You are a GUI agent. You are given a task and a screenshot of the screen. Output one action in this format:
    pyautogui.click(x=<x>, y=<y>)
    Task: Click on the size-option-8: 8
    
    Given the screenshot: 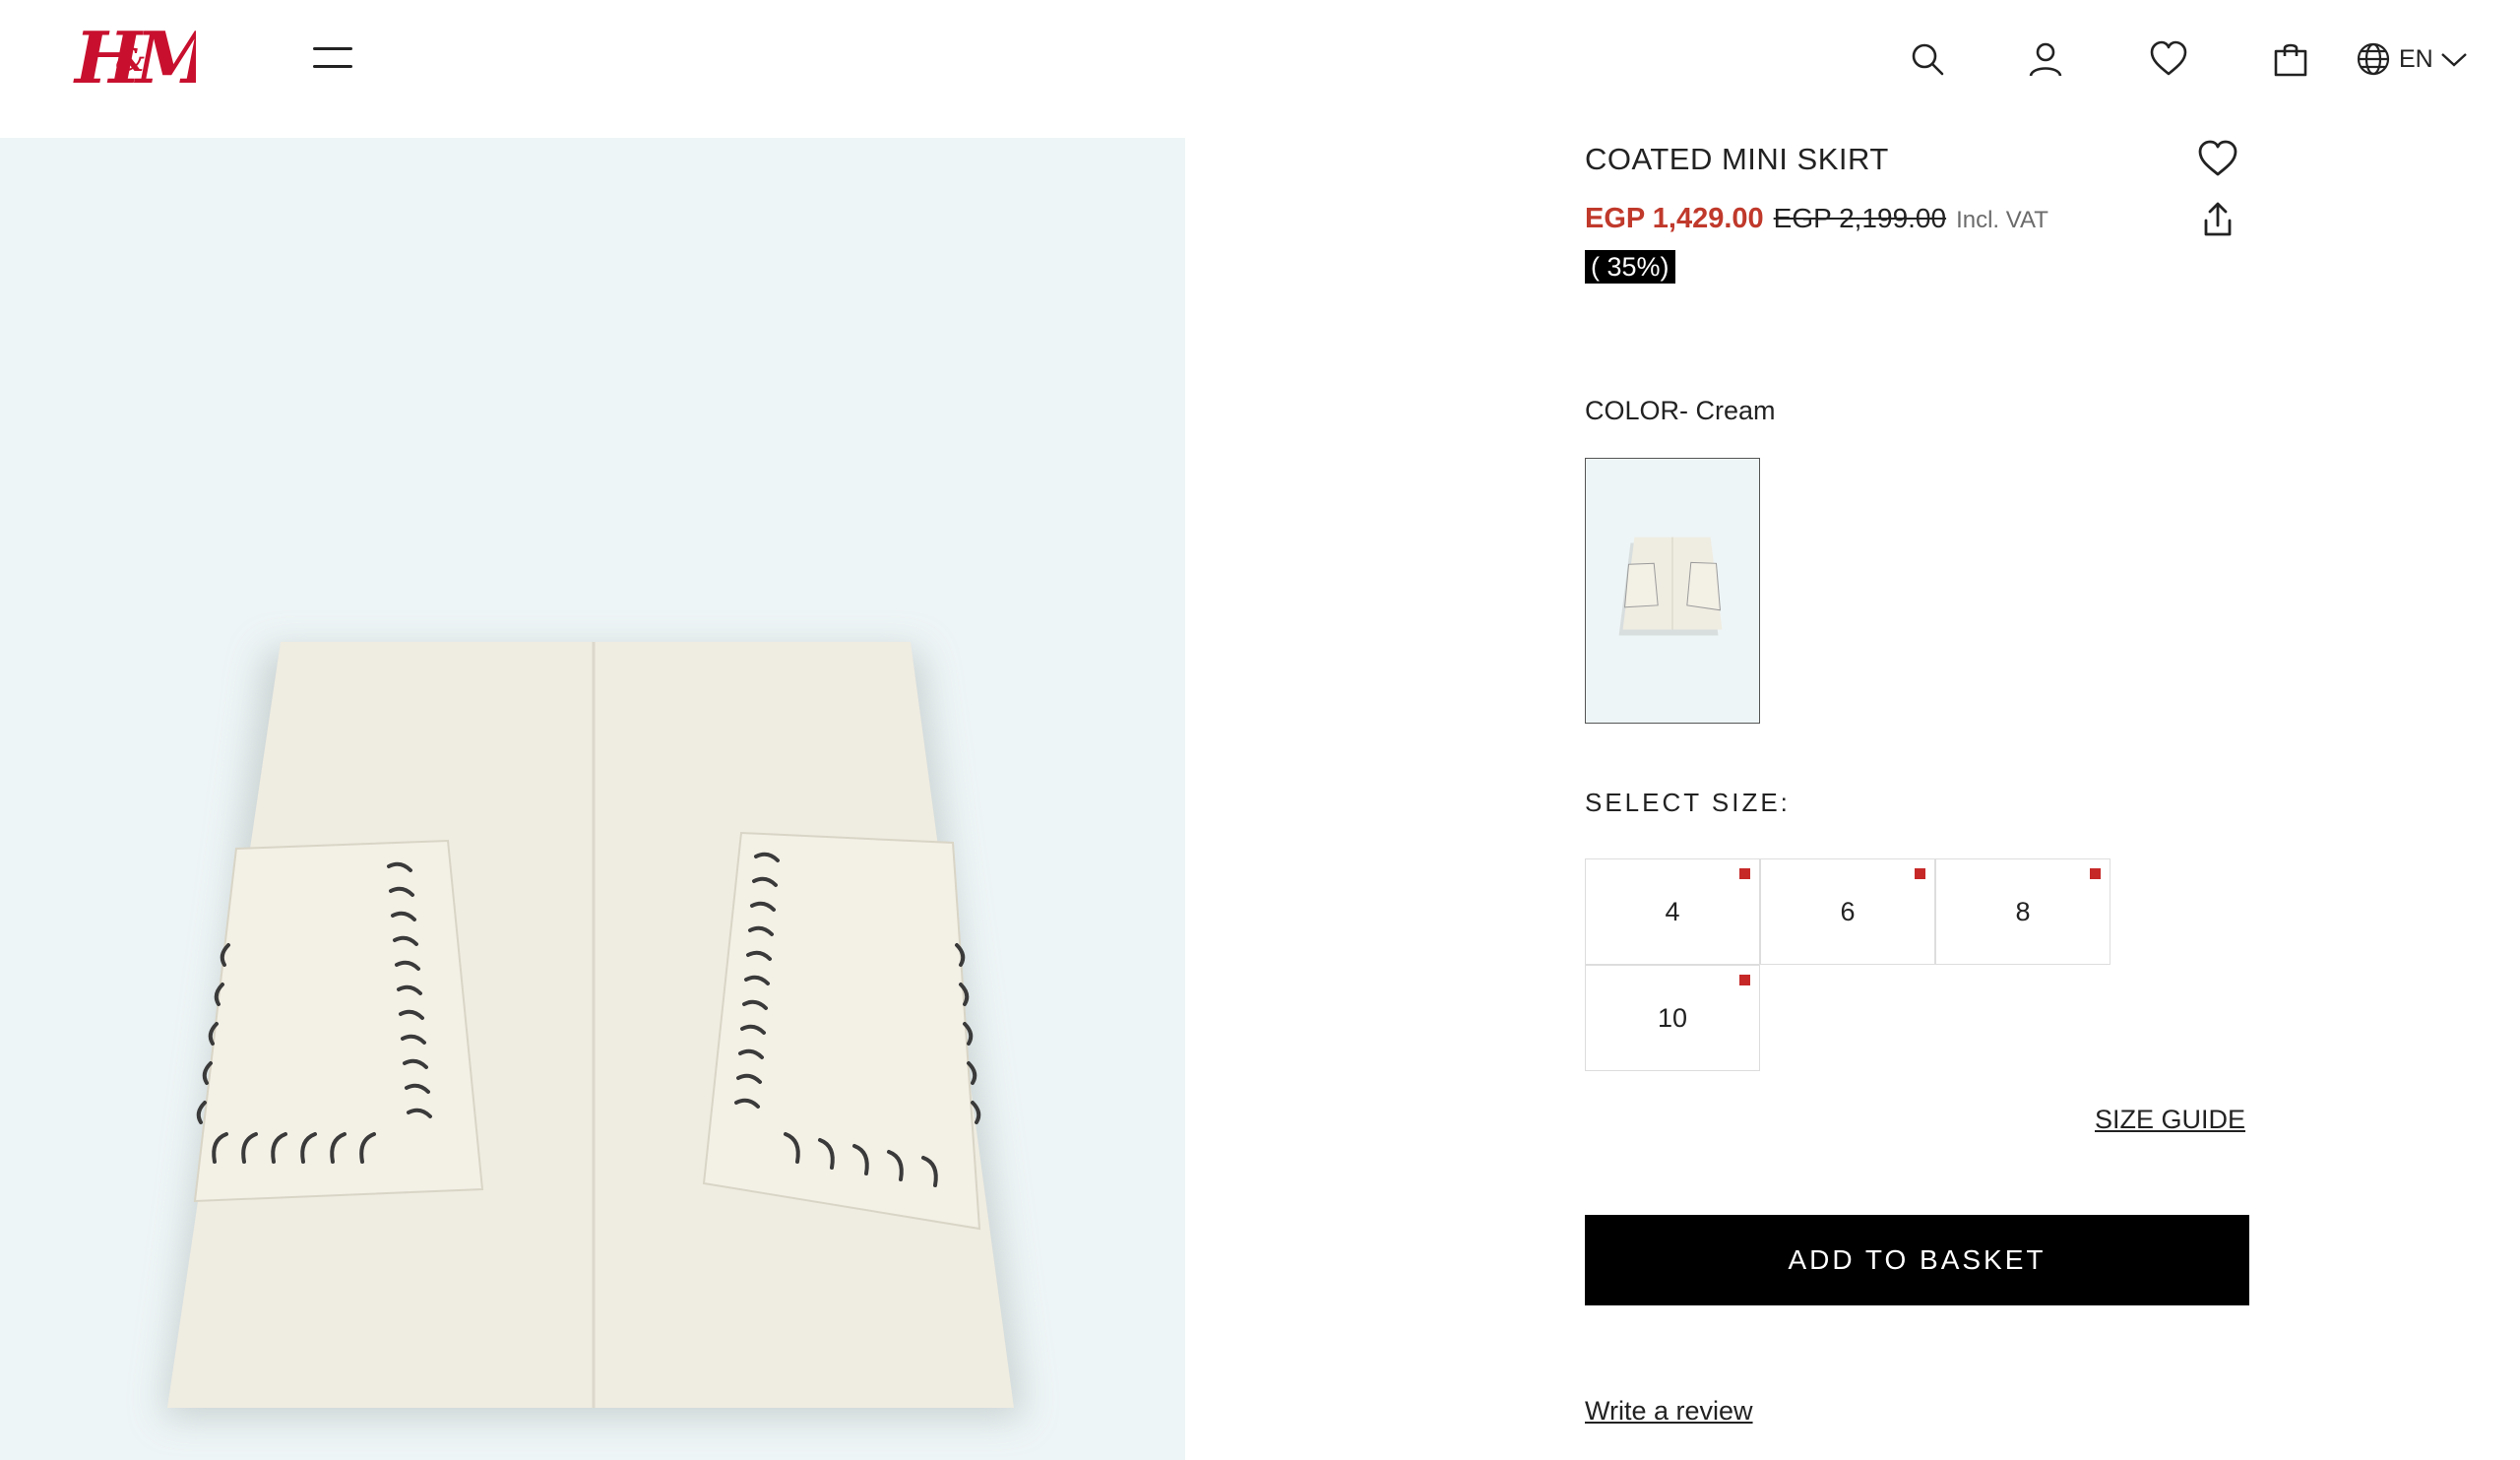 What is the action you would take?
    pyautogui.click(x=2022, y=911)
    